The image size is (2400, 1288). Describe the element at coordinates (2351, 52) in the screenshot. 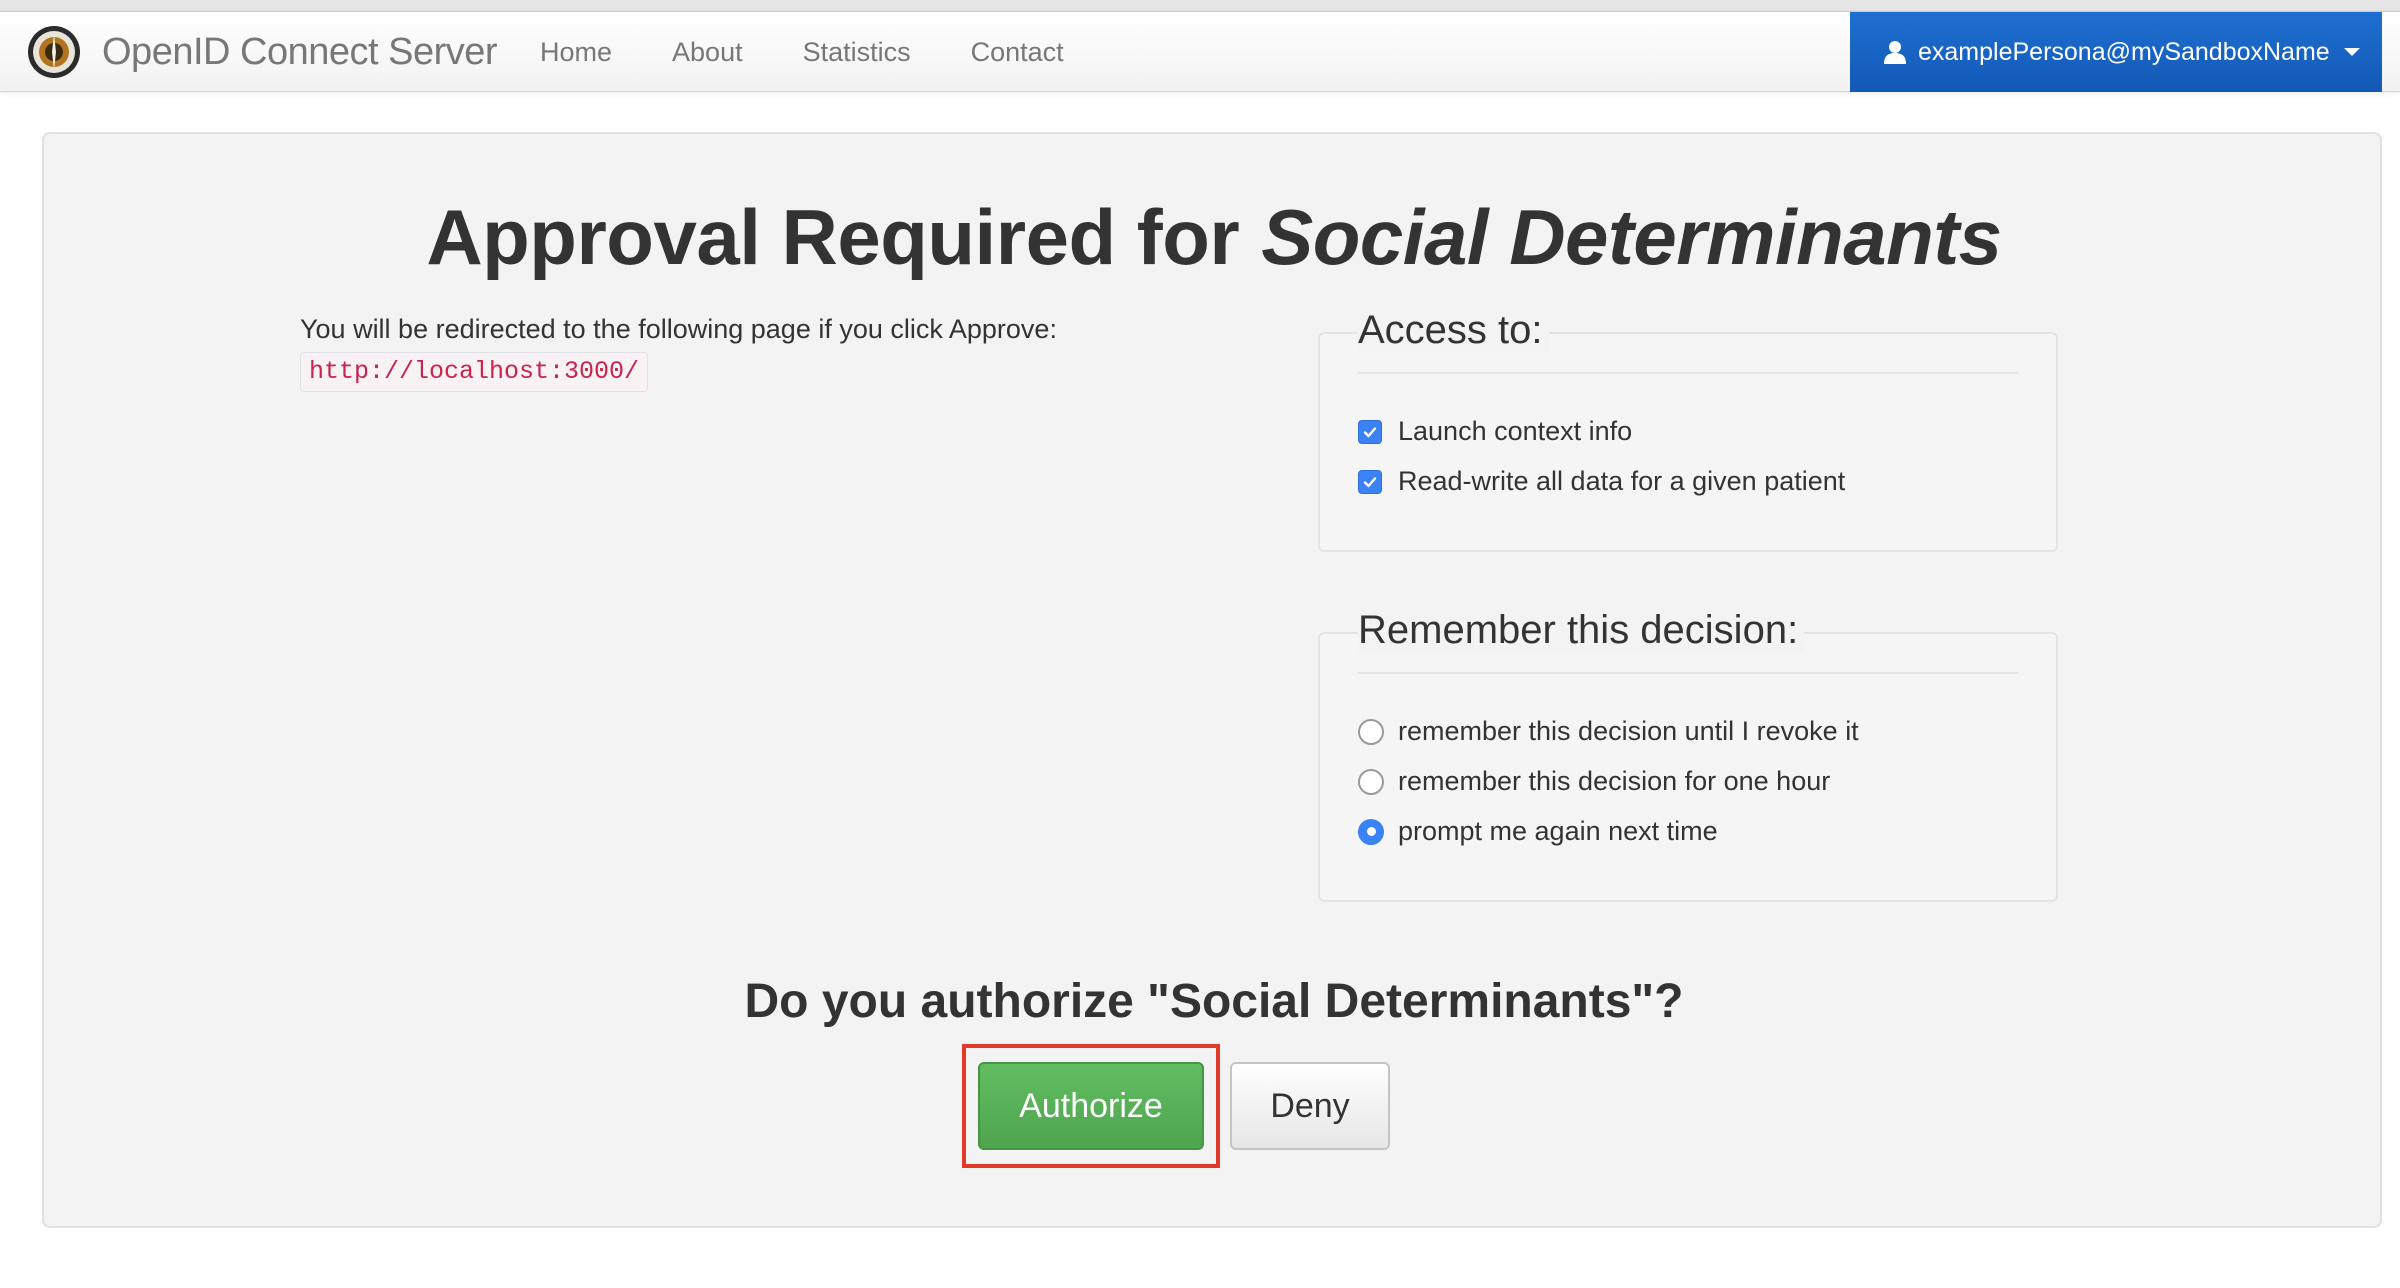

I see `chevron-down-icon` at that location.